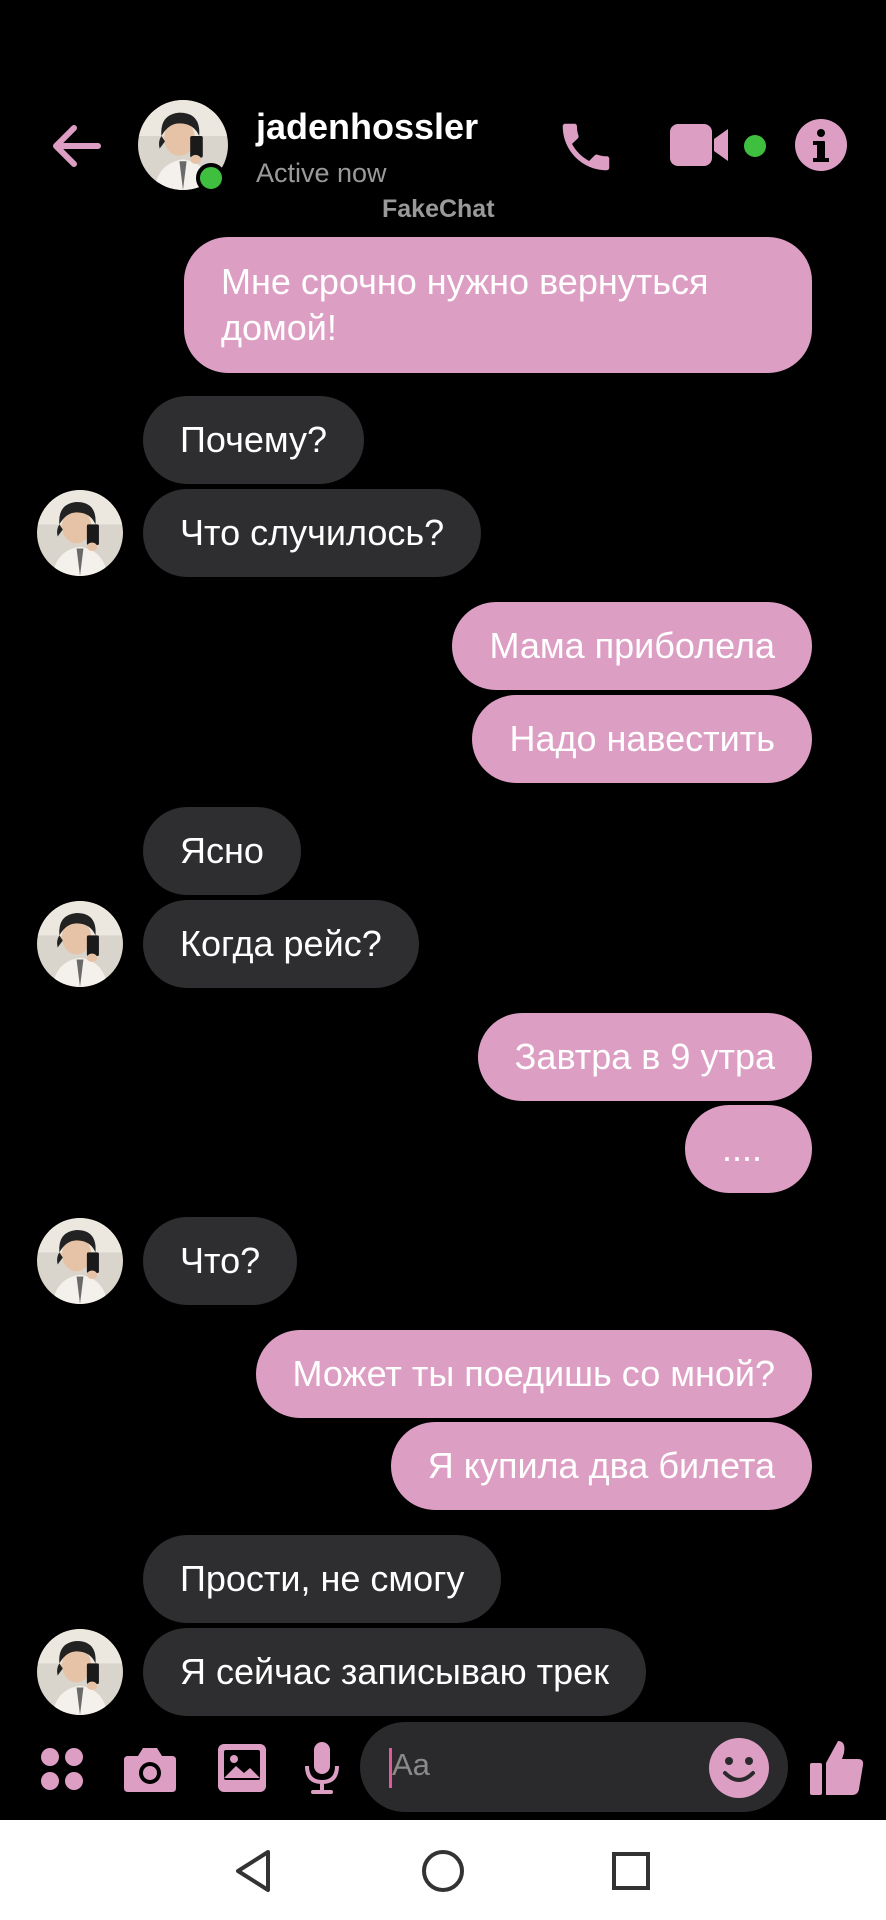  Describe the element at coordinates (438, 209) in the screenshot. I see `watermark: FakeChat` at that location.